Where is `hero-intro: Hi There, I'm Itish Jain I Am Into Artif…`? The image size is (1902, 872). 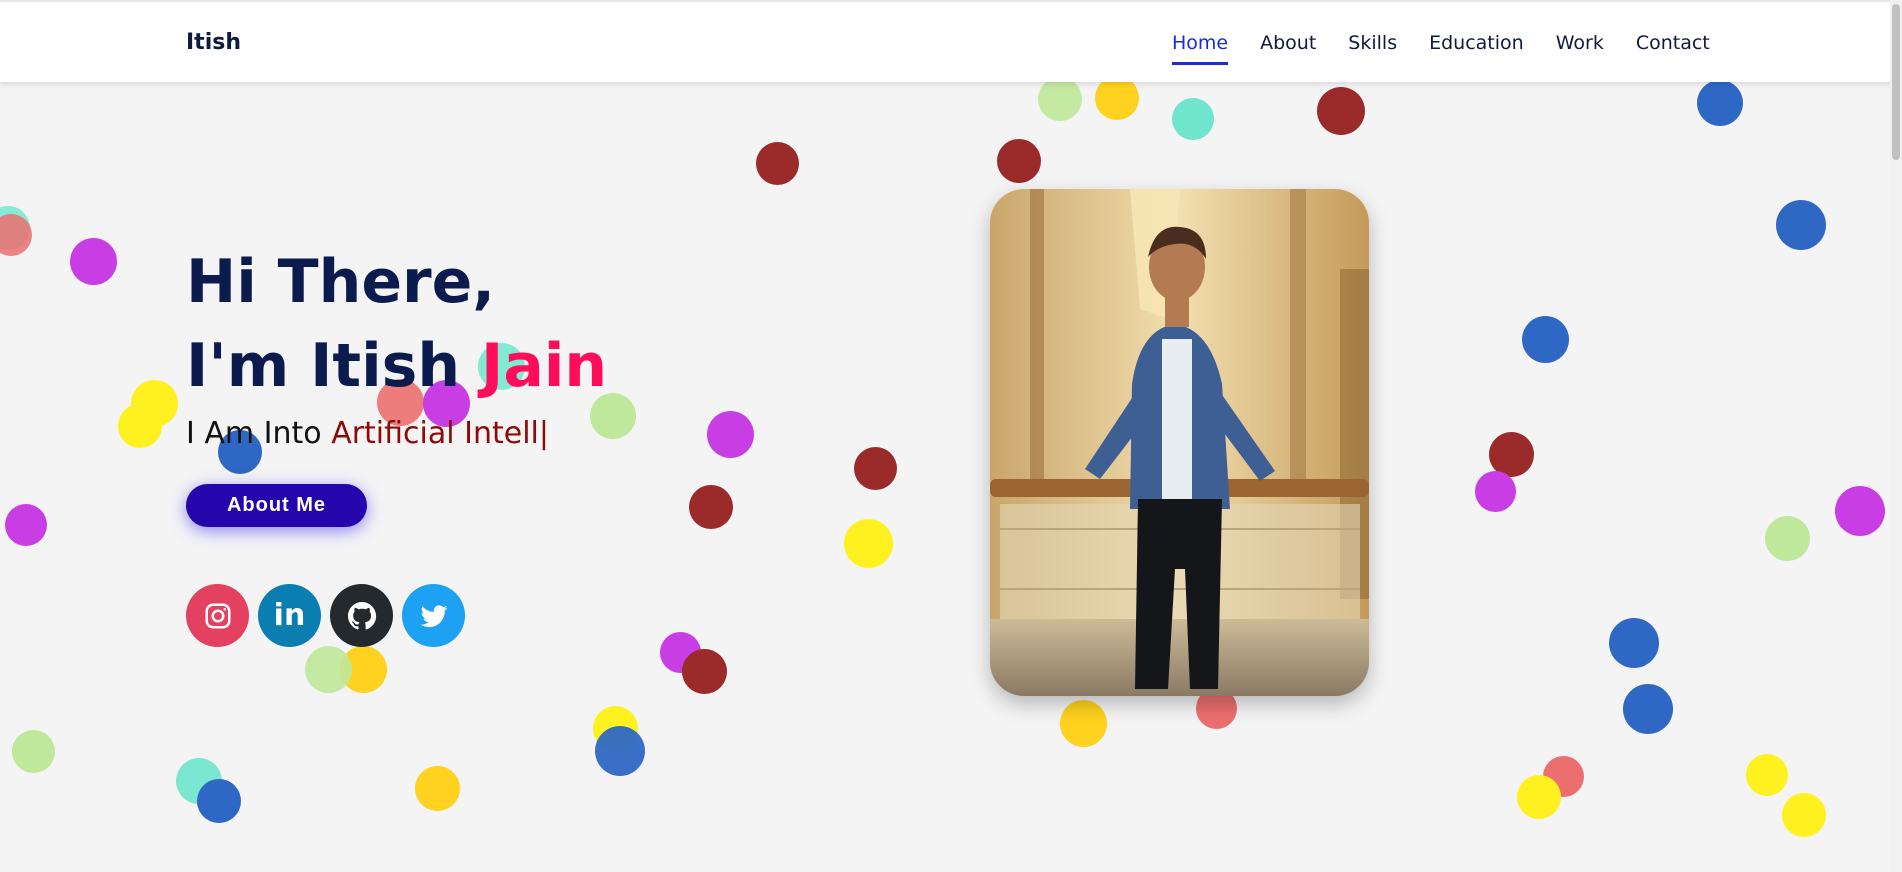 hero-intro: Hi There, I'm Itish Jain I Am Into Artif… is located at coordinates (396, 345).